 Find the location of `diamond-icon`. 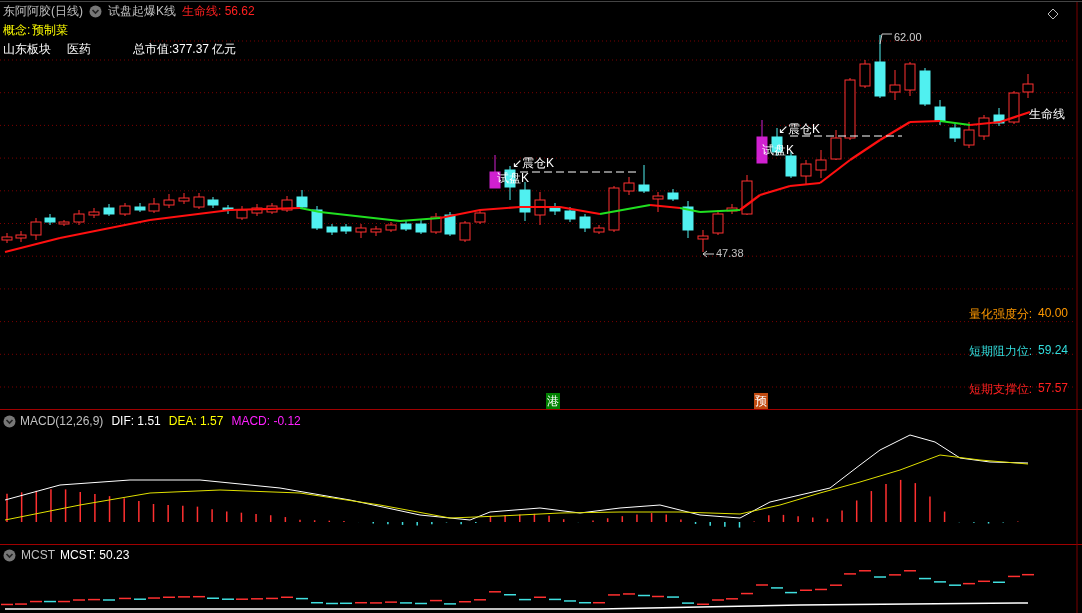

diamond-icon is located at coordinates (1053, 14).